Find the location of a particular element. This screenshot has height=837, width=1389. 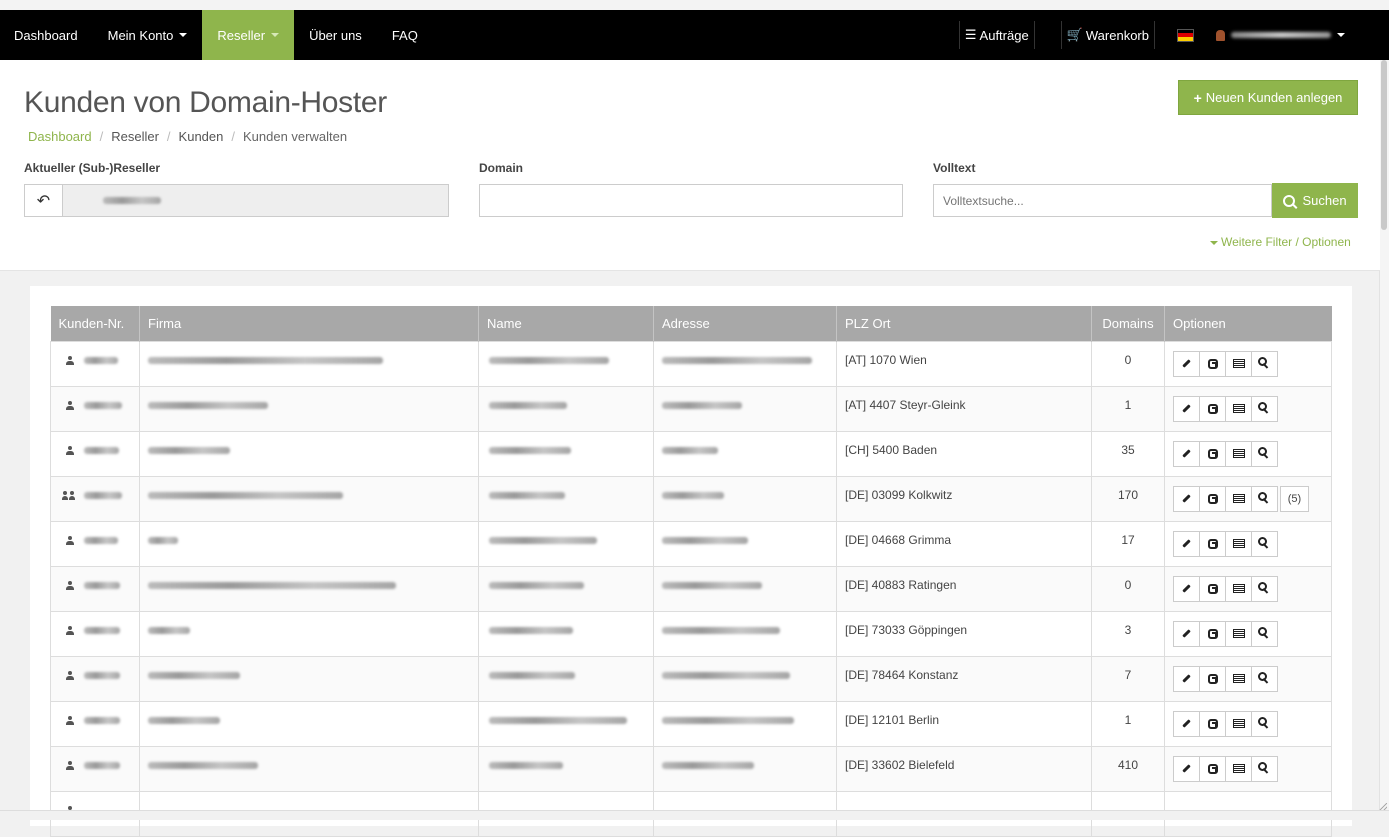

orders-button: ☰ Aufträge is located at coordinates (996, 35).